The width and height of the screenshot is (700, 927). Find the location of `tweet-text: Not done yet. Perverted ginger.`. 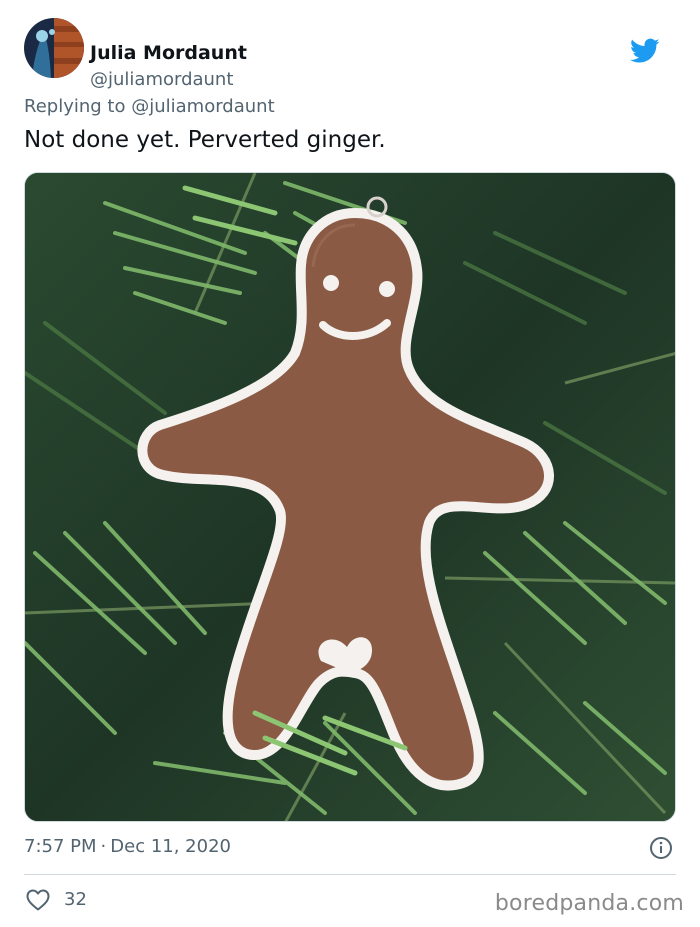

tweet-text: Not done yet. Perverted ginger. is located at coordinates (205, 140).